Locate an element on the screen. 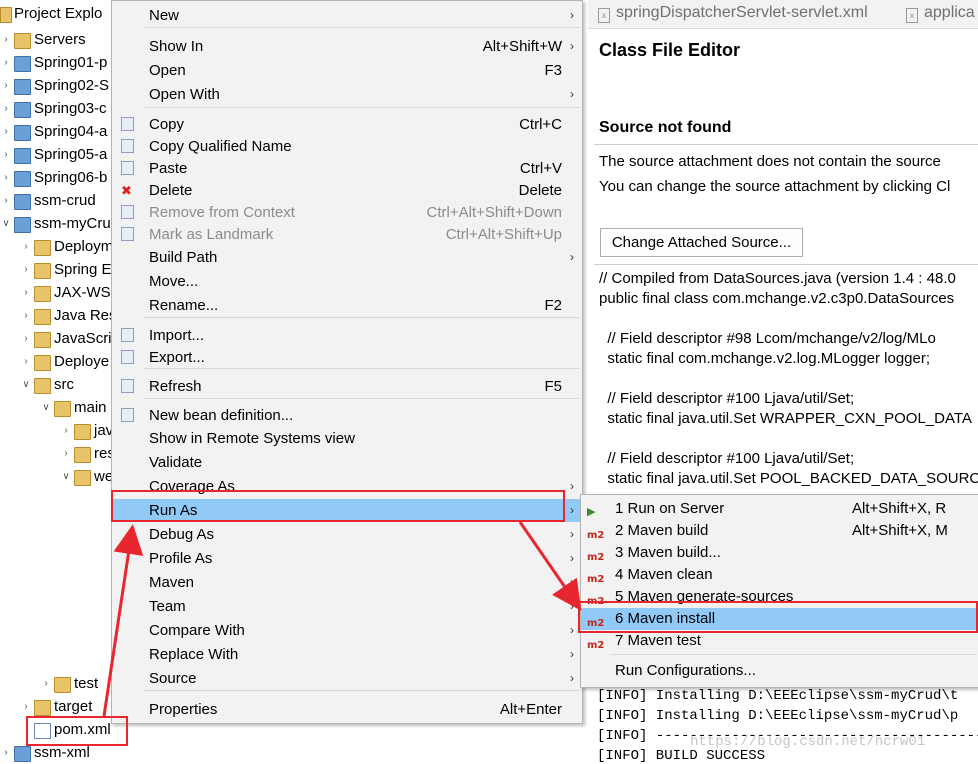  annotation-arrows is located at coordinates (342, 619).